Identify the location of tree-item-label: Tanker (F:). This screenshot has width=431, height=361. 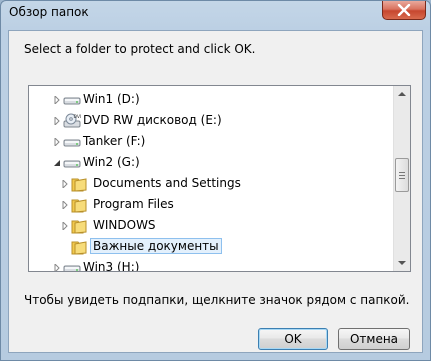
(114, 141).